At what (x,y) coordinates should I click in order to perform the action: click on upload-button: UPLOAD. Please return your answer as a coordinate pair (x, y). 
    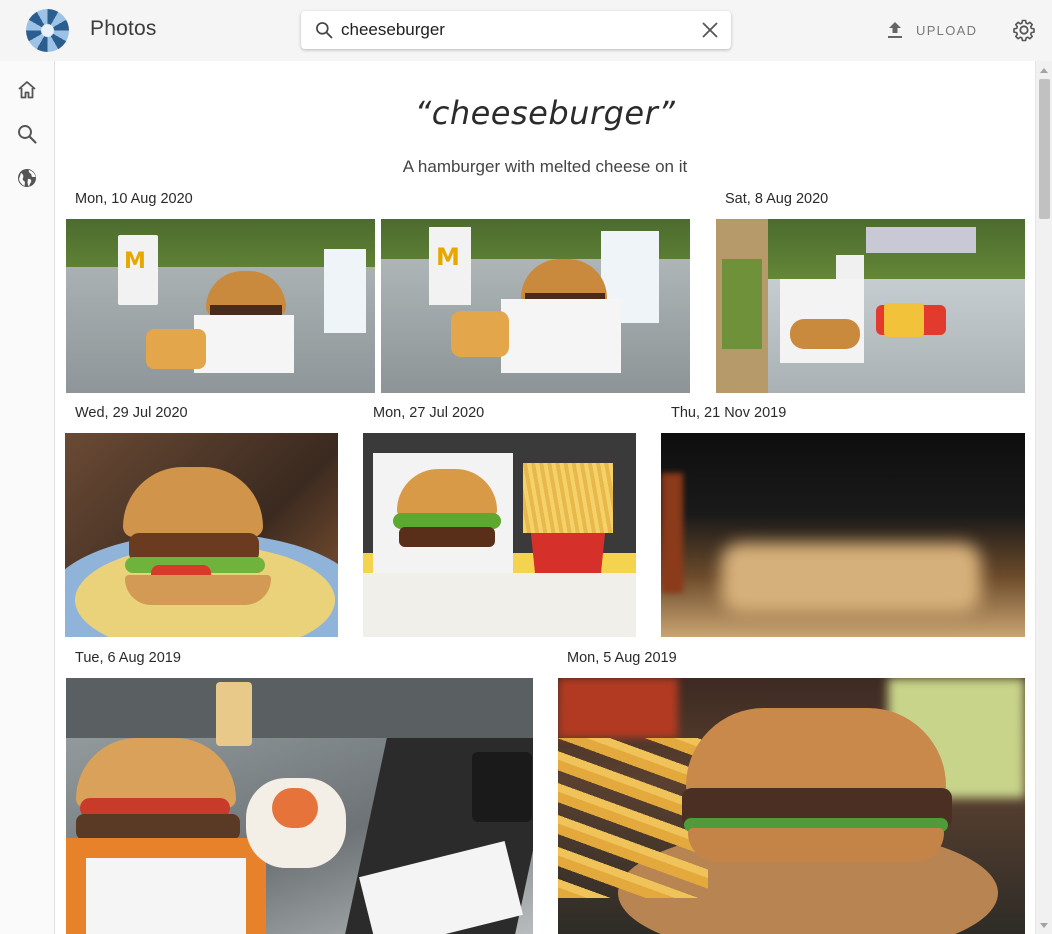
    Looking at the image, I should click on (931, 30).